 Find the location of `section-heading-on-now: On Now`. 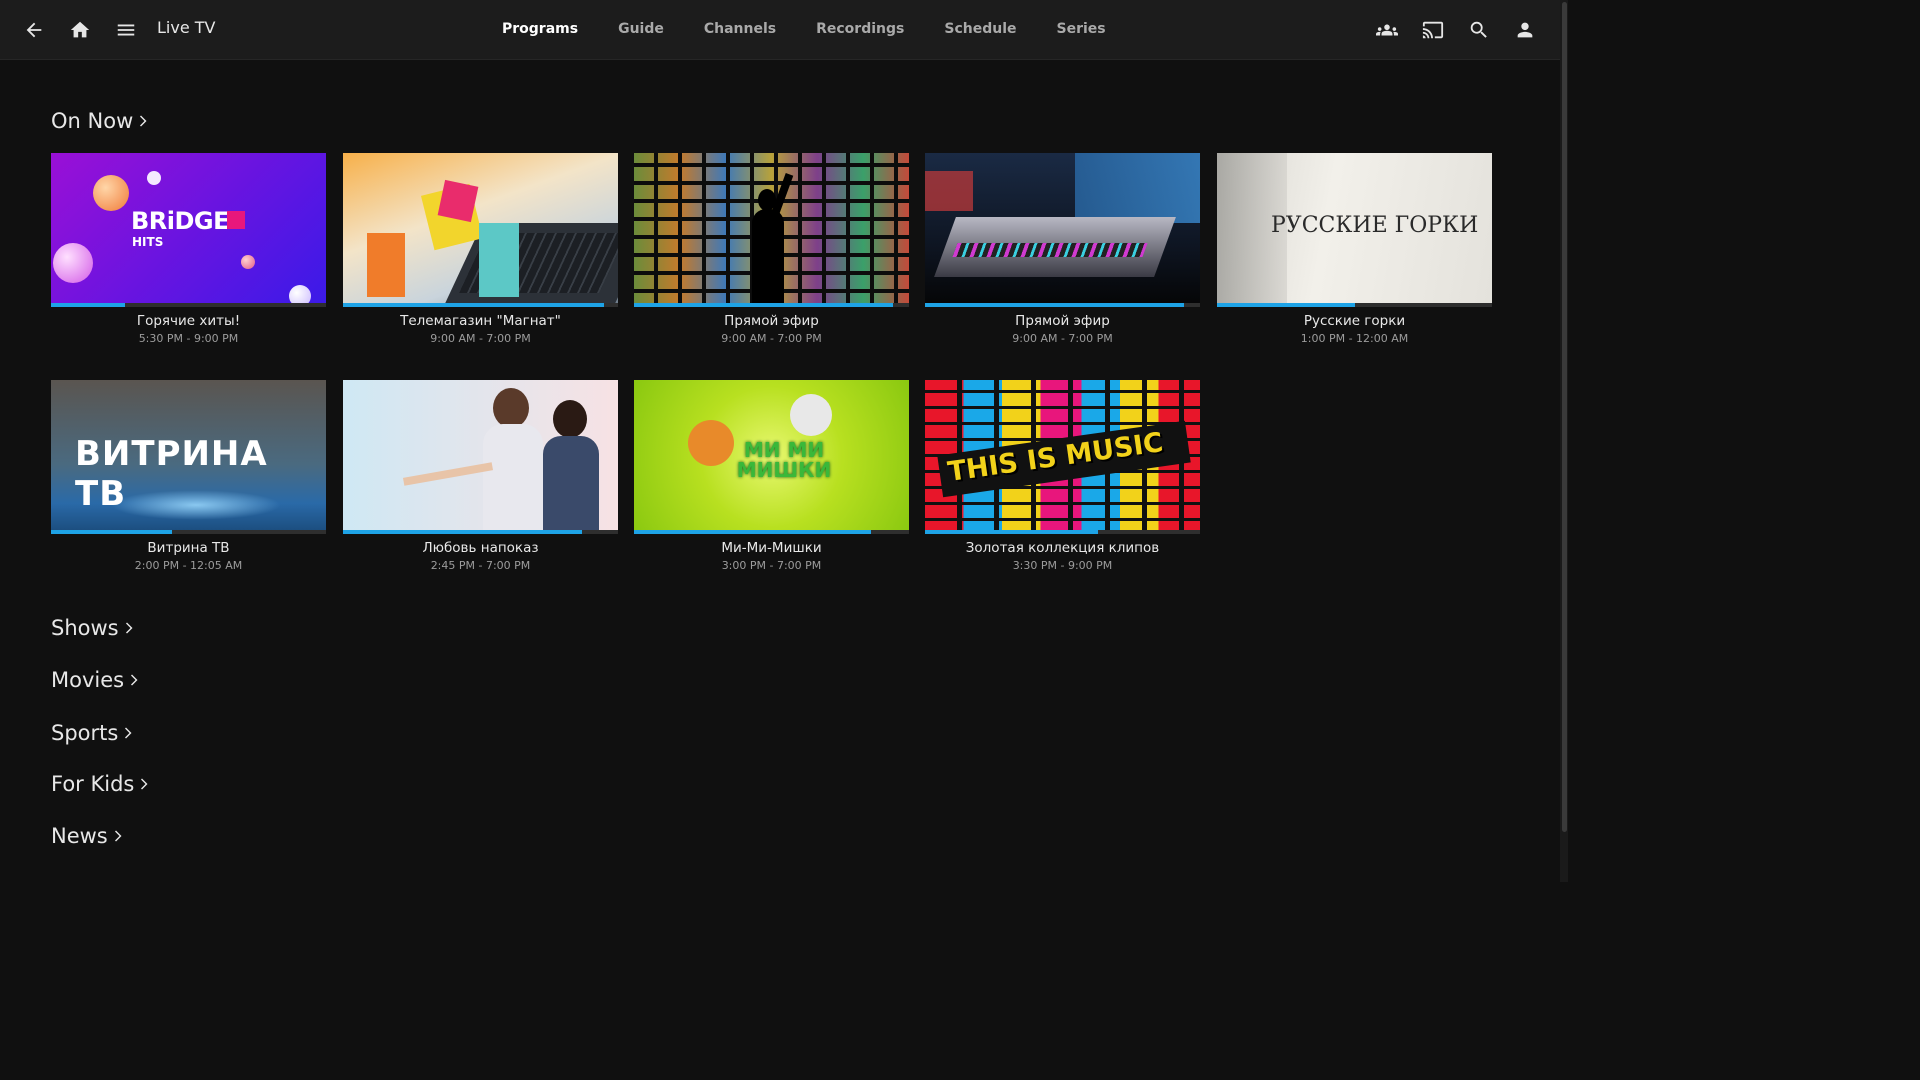

section-heading-on-now: On Now is located at coordinates (100, 121).